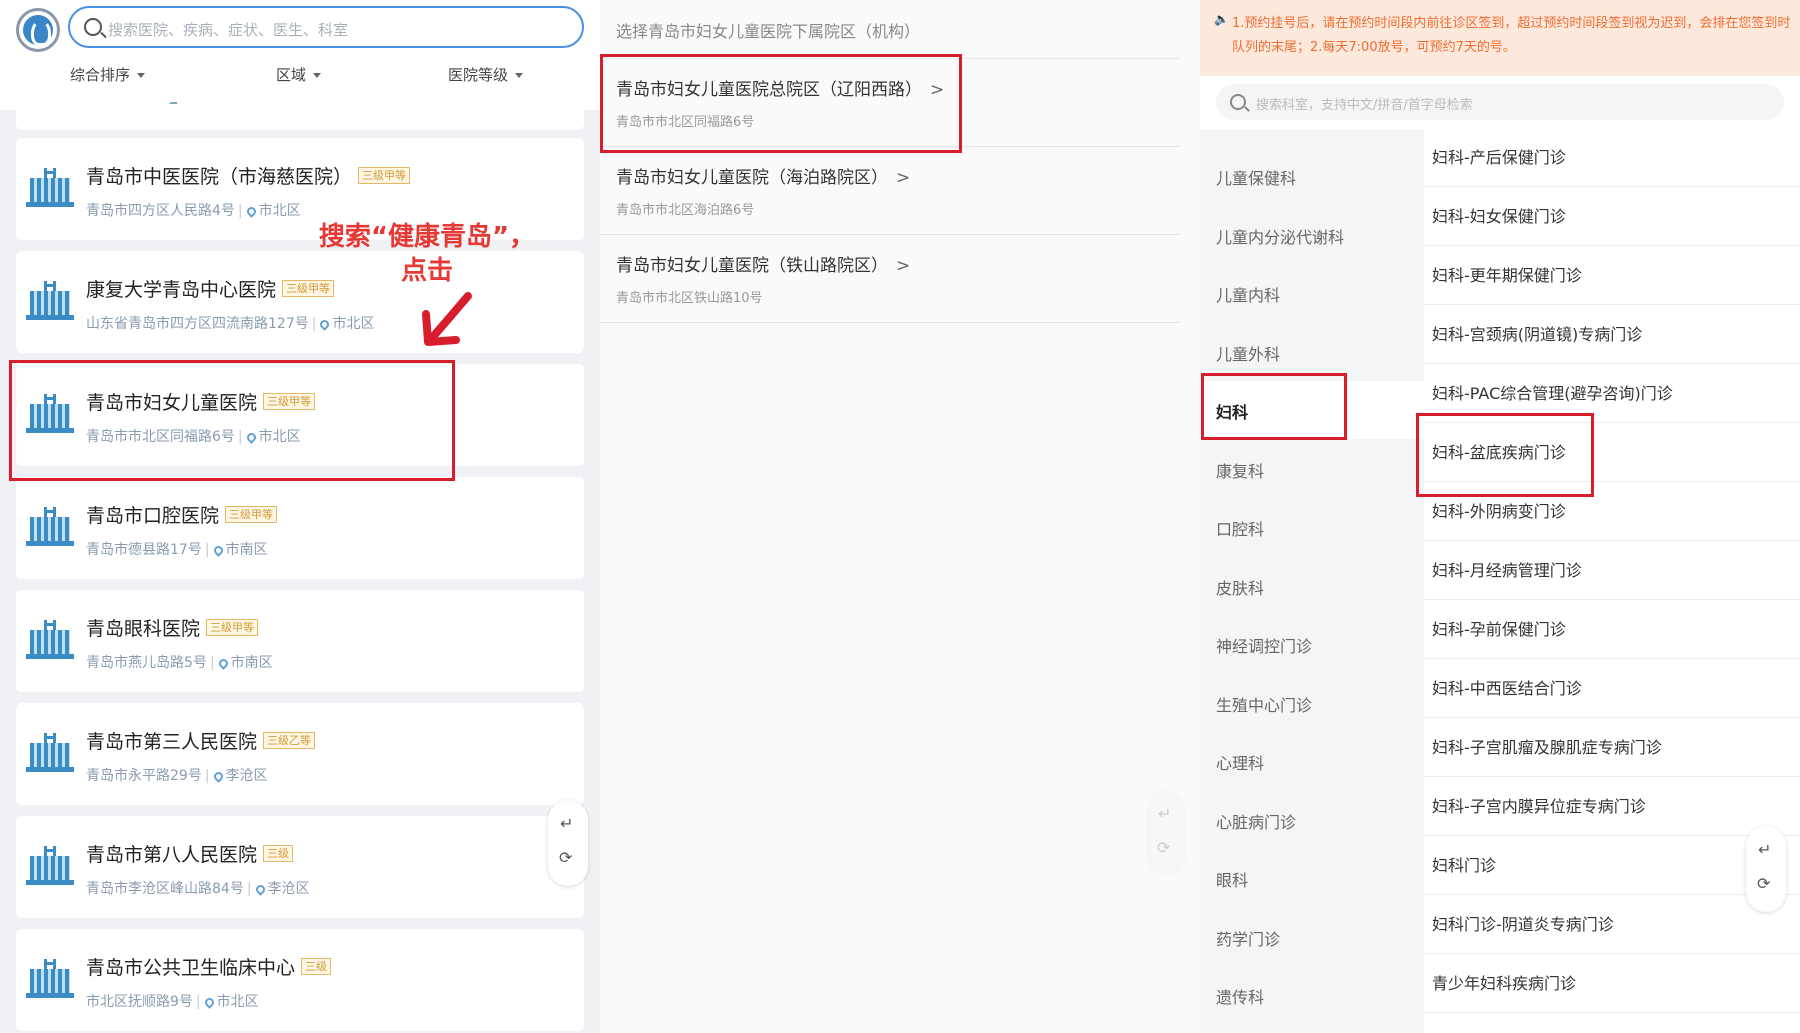  Describe the element at coordinates (1312, 820) in the screenshot. I see `department-item: 心脏病门诊` at that location.